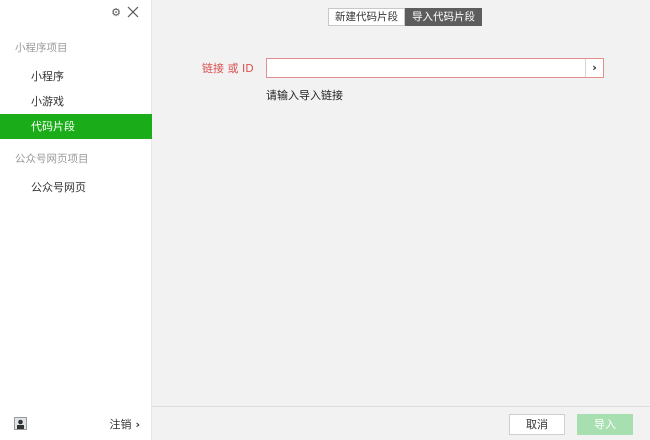 This screenshot has height=440, width=650. Describe the element at coordinates (426, 68) in the screenshot. I see `link-or-id-input` at that location.